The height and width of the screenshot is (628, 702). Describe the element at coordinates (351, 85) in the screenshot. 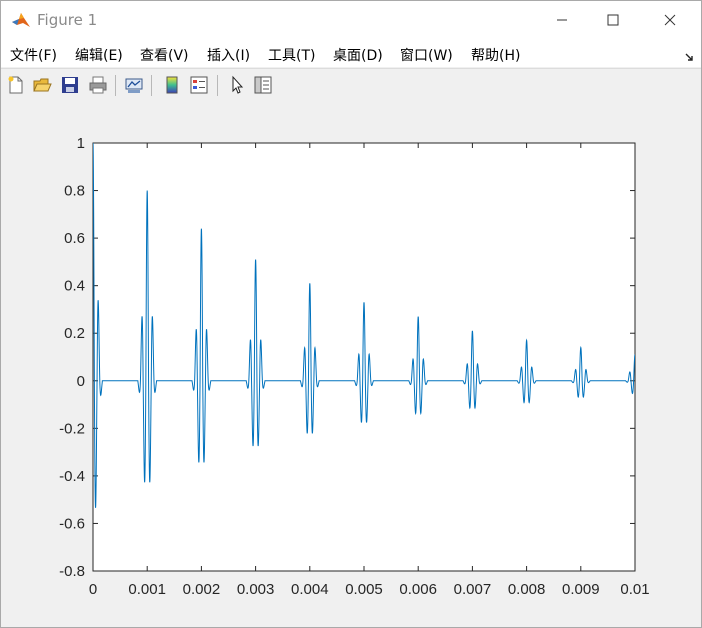

I see `toolbar` at that location.